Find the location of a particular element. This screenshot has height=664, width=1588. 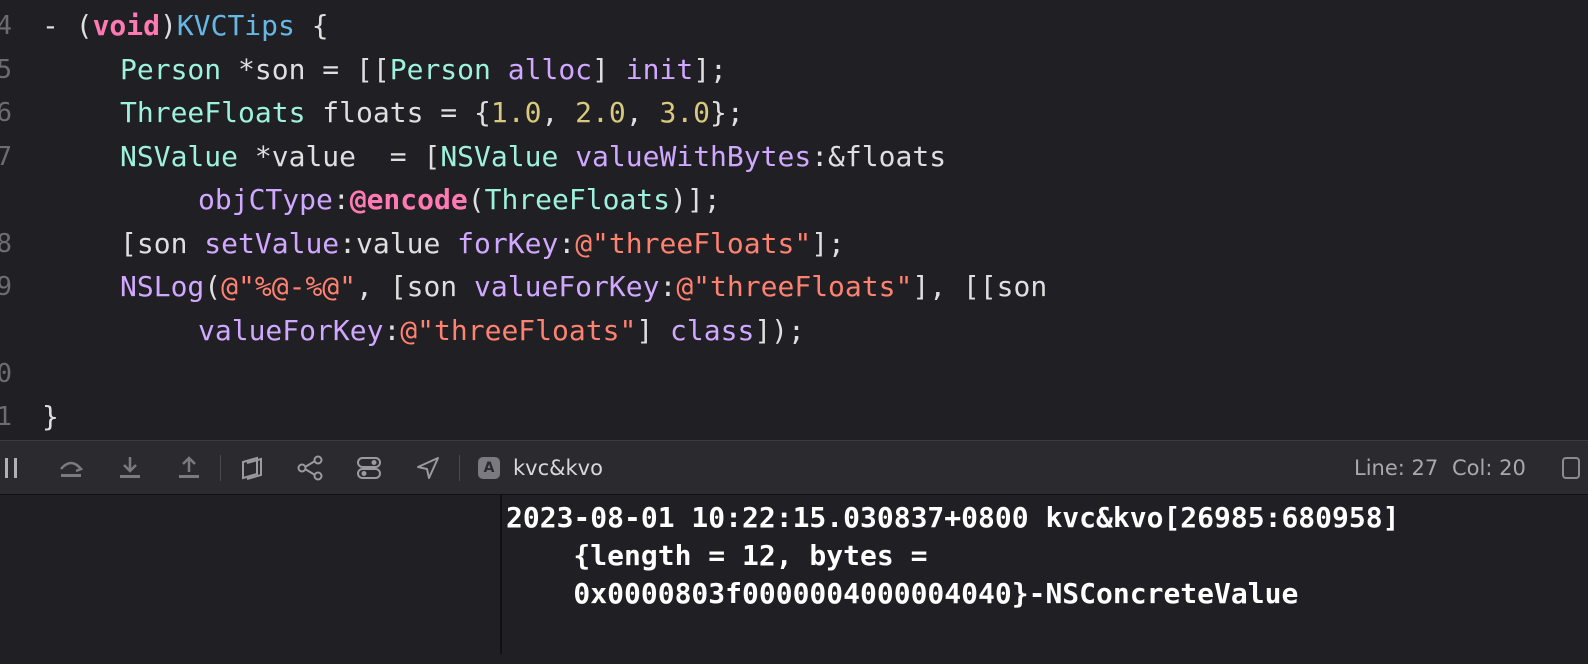

line-number: 1 is located at coordinates (6, 417).